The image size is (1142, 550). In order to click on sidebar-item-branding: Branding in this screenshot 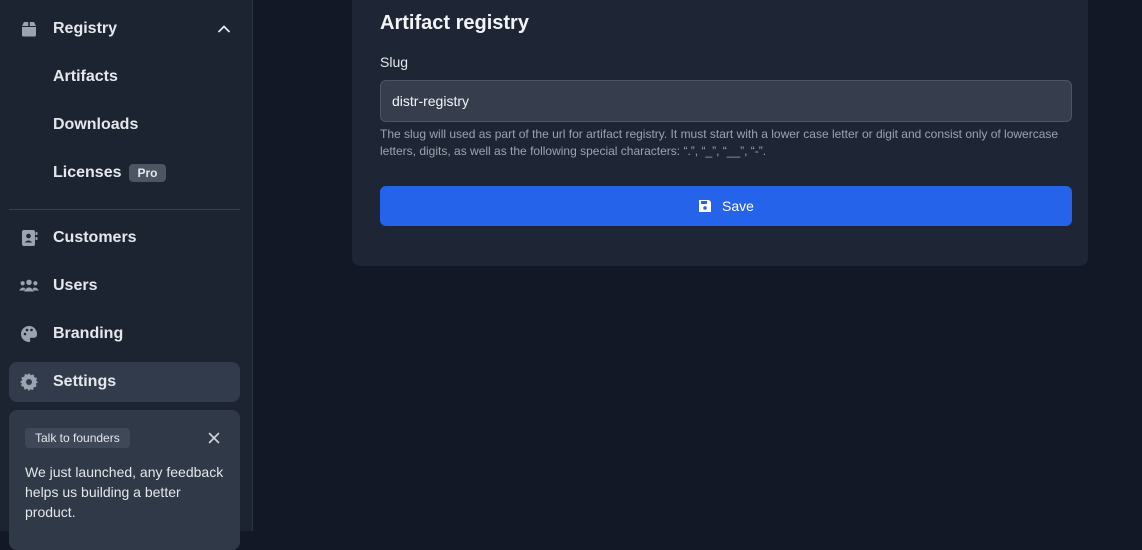, I will do `click(124, 334)`.